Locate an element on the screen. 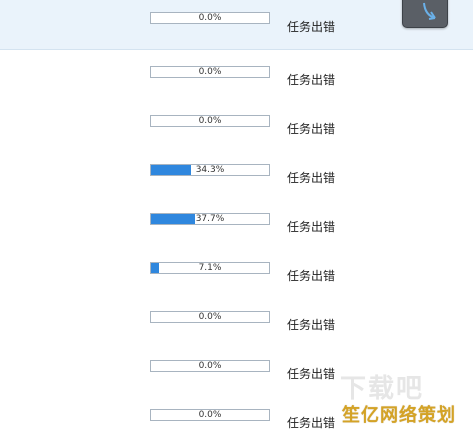 This screenshot has width=473, height=432. task-row: 34.3% 任务出错 is located at coordinates (236, 177).